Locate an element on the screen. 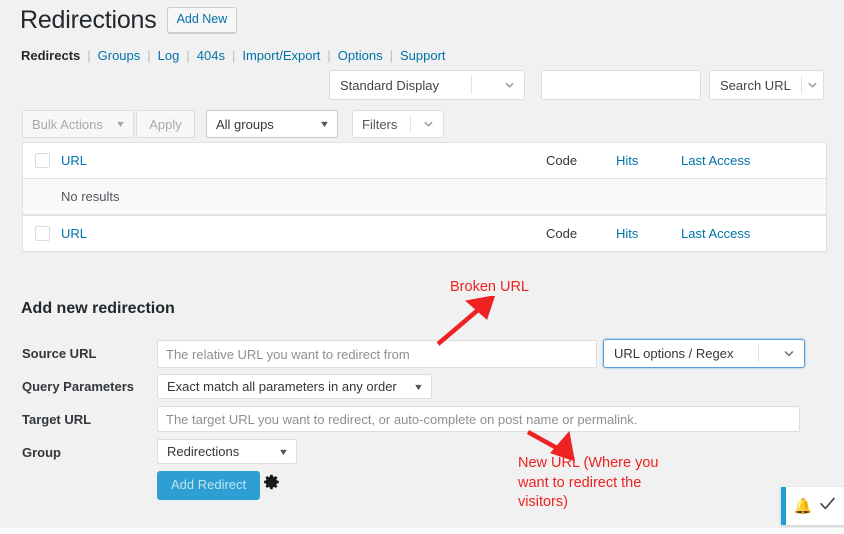 Image resolution: width=844 pixels, height=534 pixels. page-header: Redirections Add New is located at coordinates (129, 20).